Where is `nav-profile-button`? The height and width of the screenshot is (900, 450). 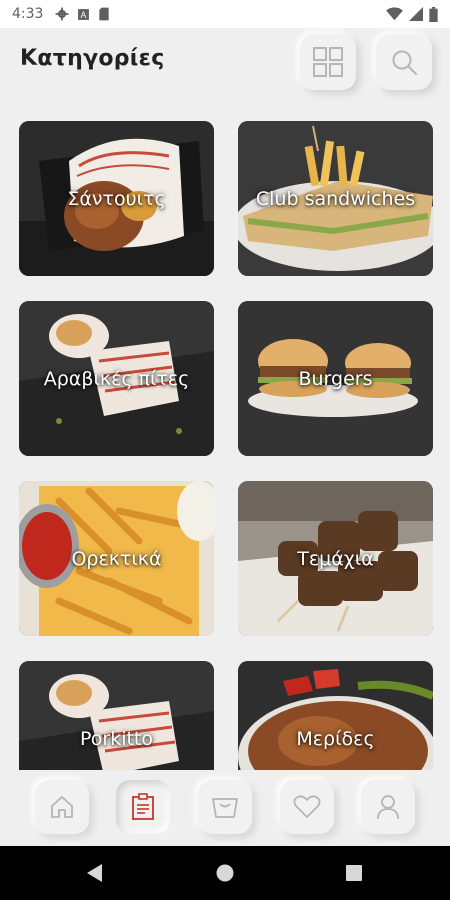 nav-profile-button is located at coordinates (388, 807).